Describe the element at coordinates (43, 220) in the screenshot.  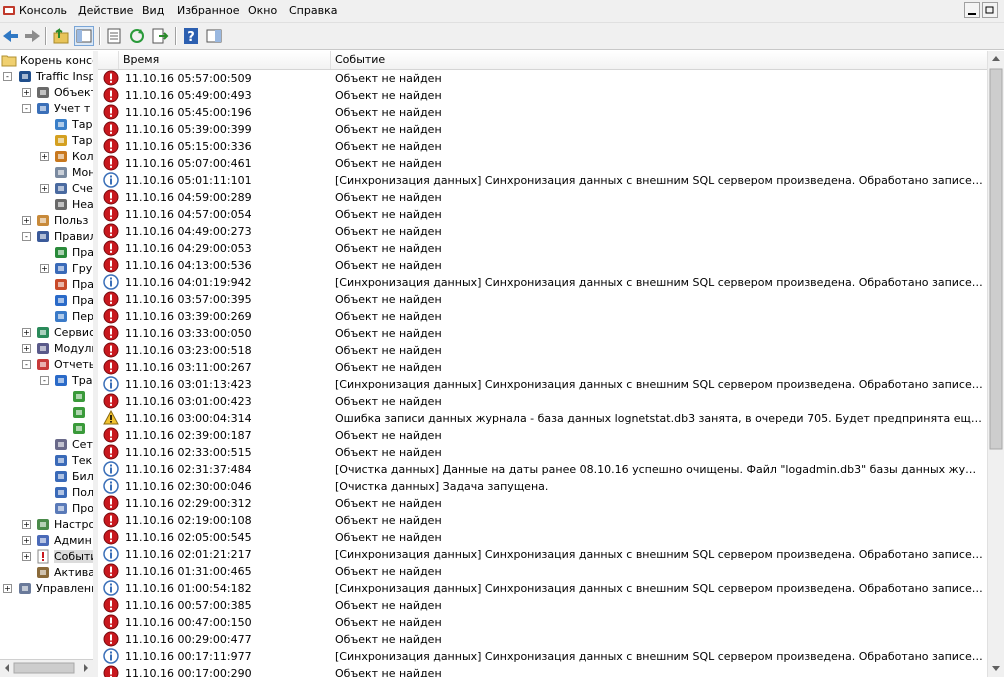
I see `users-icon` at that location.